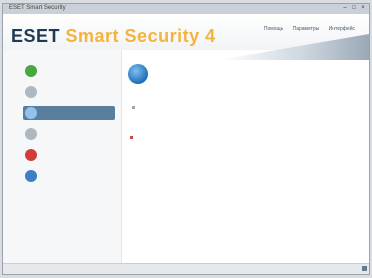 The width and height of the screenshot is (372, 278). I want to click on scan-icon, so click(31, 92).